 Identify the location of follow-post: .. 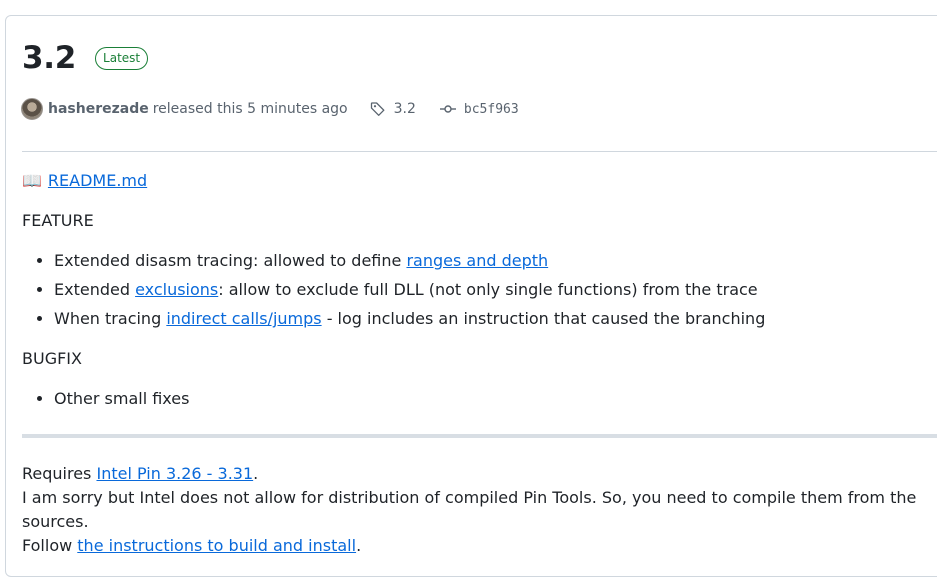
(359, 545).